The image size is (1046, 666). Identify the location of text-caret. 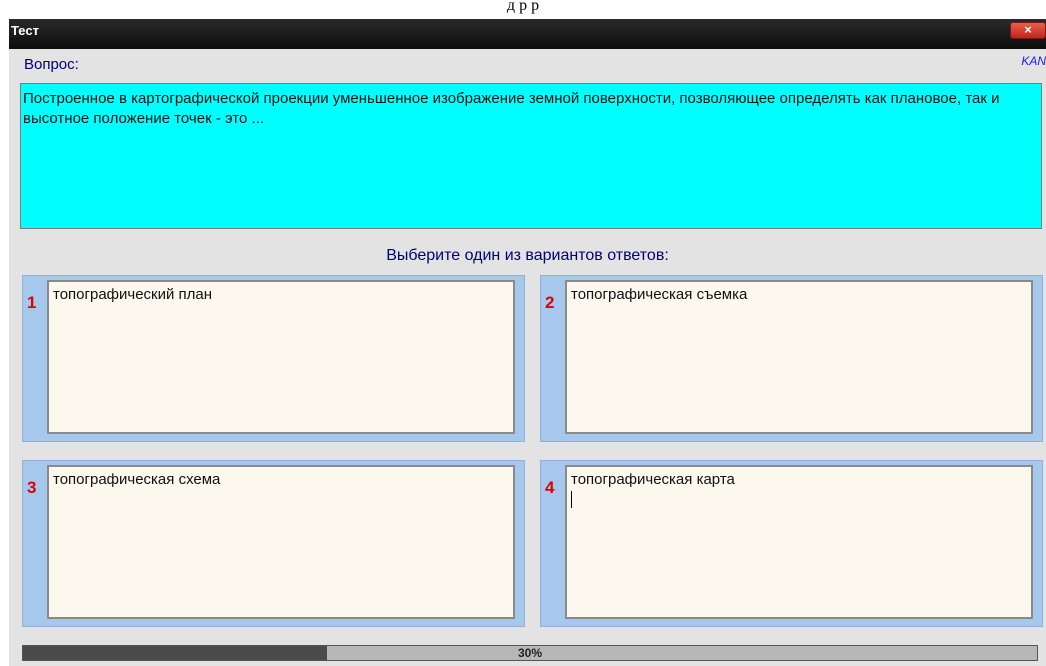
(571, 499).